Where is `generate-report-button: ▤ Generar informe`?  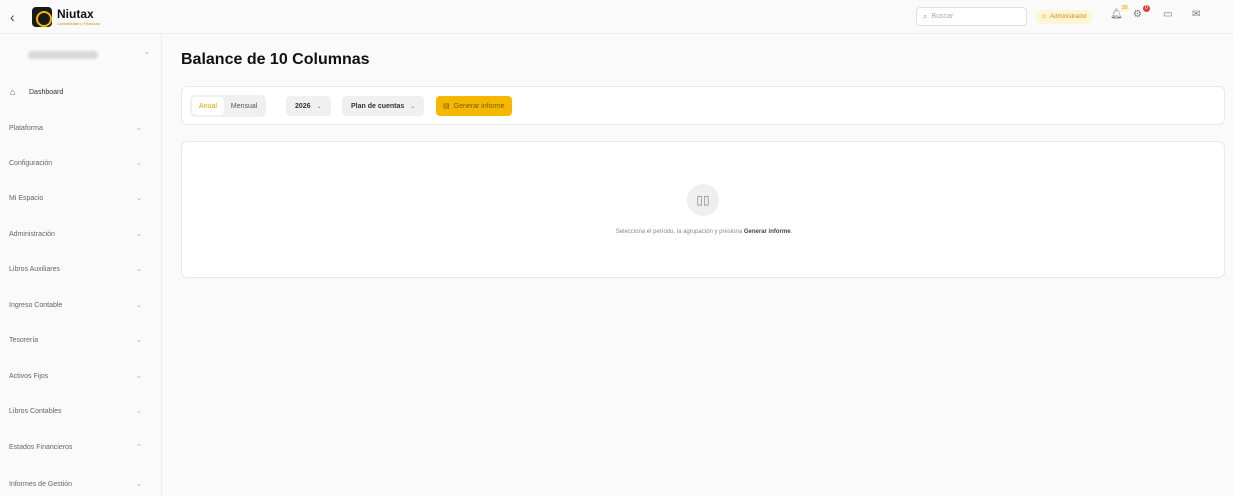 generate-report-button: ▤ Generar informe is located at coordinates (474, 106).